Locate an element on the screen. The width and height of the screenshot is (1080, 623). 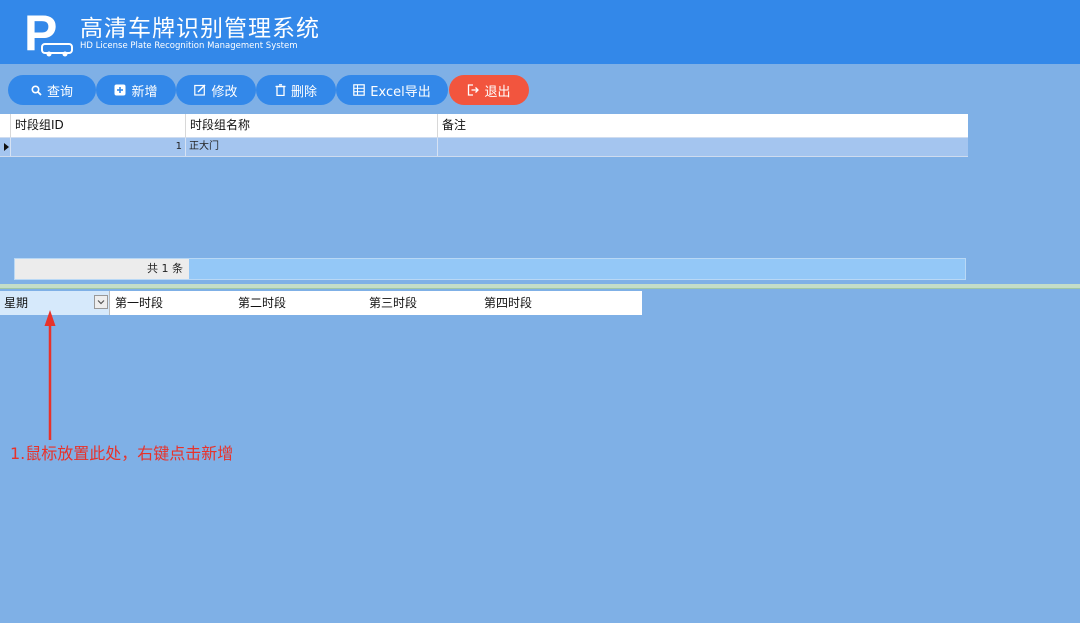
exit-button: 退出 is located at coordinates (489, 90).